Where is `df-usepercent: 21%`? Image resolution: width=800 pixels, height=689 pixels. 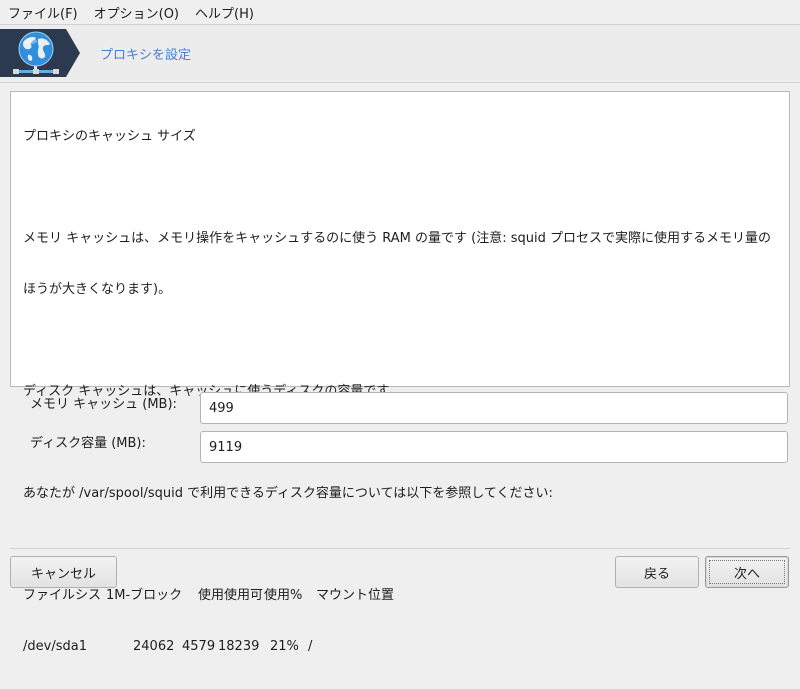
df-usepercent: 21% is located at coordinates (284, 646).